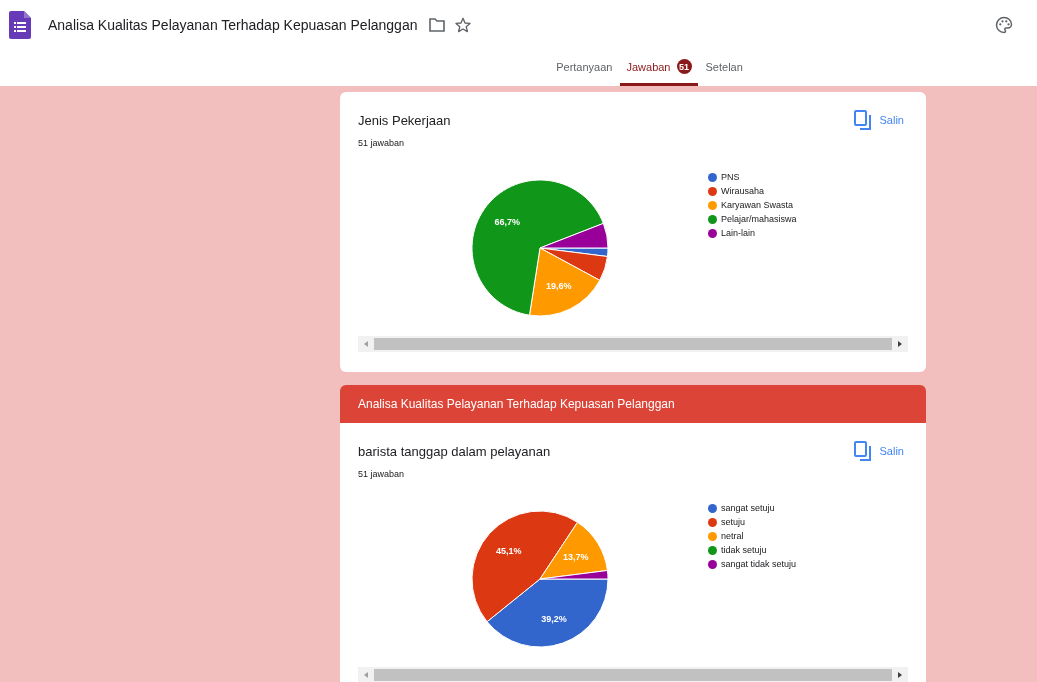 The image size is (1037, 682). I want to click on legend-label: sangat tidak setuju, so click(759, 564).